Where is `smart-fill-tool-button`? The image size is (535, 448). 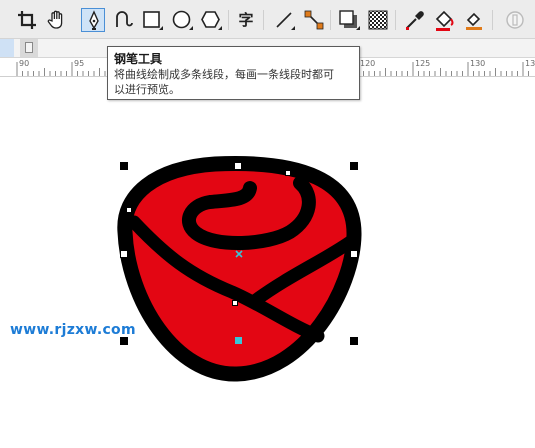
smart-fill-tool-button is located at coordinates (474, 20).